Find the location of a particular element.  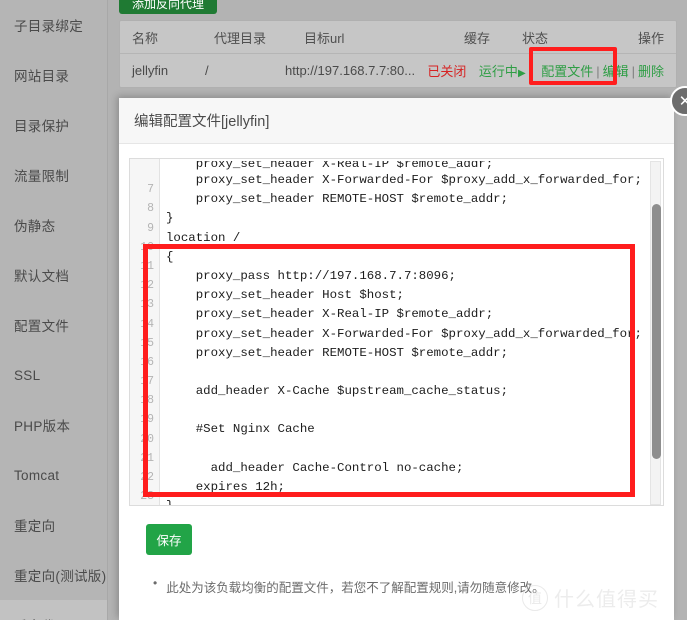

line-number: 10 is located at coordinates (147, 247).